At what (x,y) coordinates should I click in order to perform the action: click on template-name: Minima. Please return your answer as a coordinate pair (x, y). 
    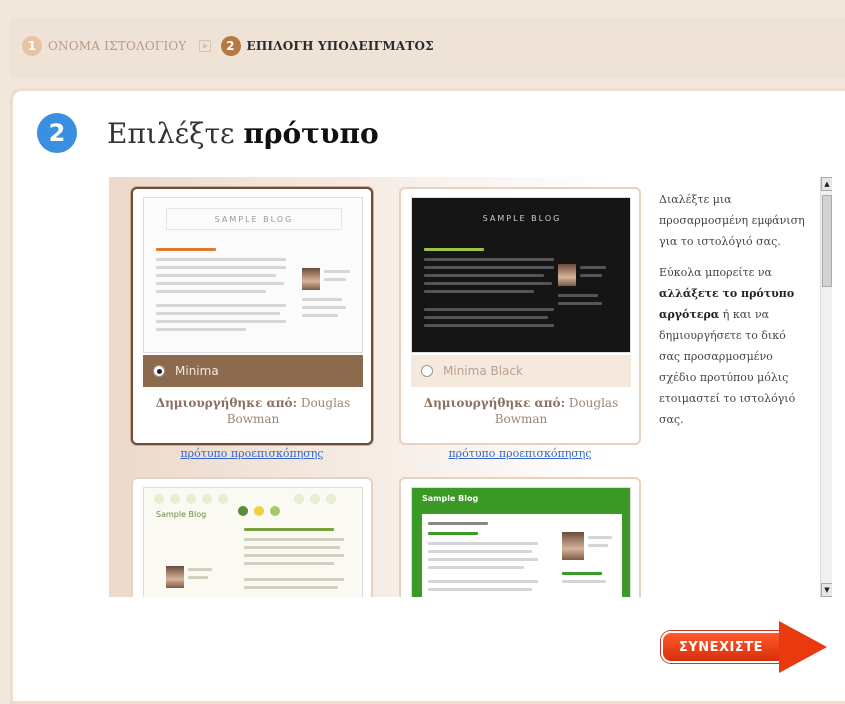
    Looking at the image, I should click on (197, 371).